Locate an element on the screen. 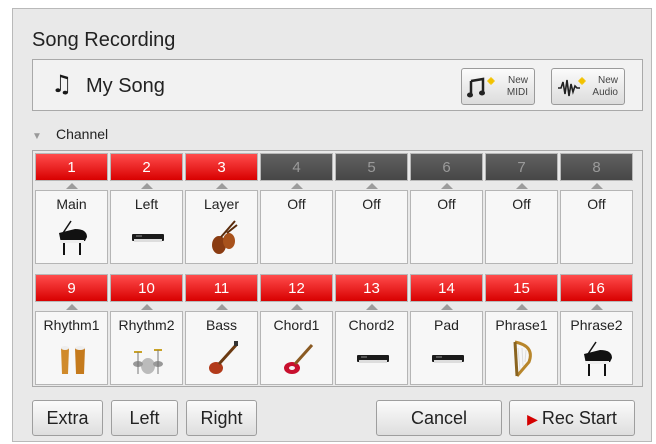 The height and width of the screenshot is (444, 656). channel-voice-button: Bass is located at coordinates (221, 348).